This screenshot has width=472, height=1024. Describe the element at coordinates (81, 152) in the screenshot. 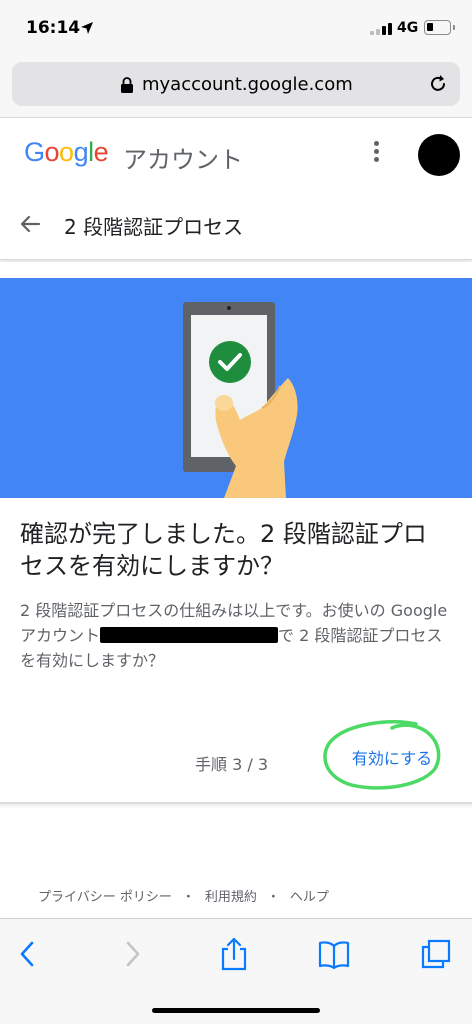

I see `logo-letter: g` at that location.